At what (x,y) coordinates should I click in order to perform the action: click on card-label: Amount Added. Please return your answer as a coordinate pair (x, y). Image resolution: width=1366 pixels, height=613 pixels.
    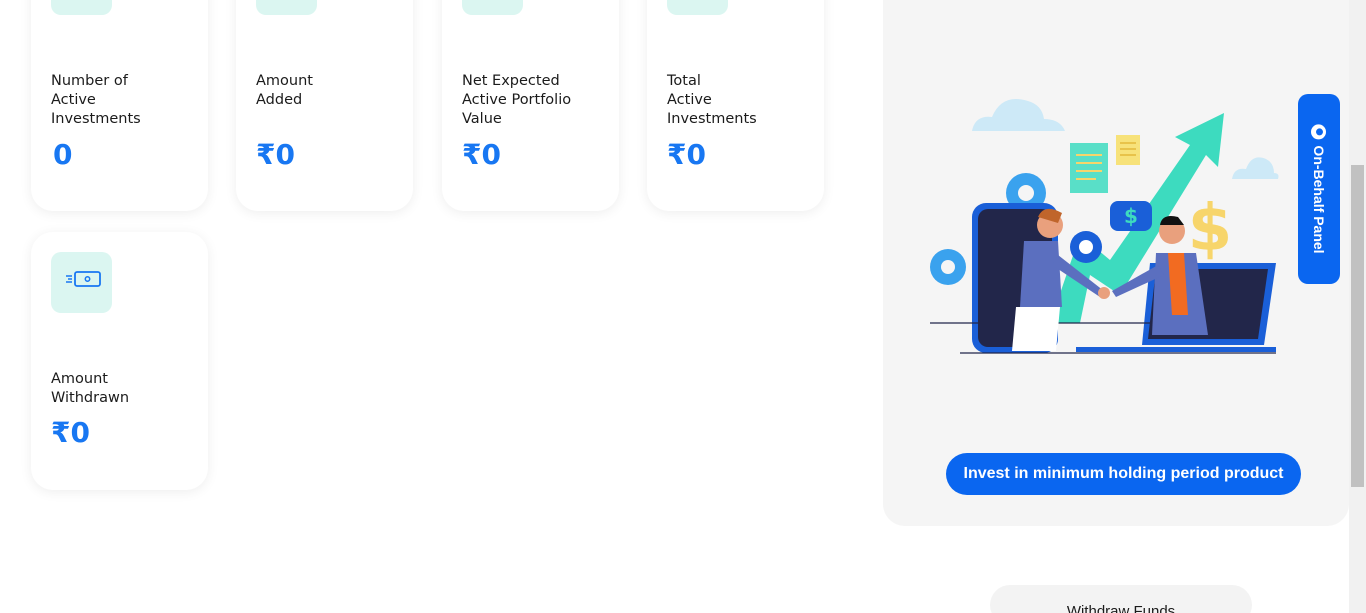
    Looking at the image, I should click on (284, 90).